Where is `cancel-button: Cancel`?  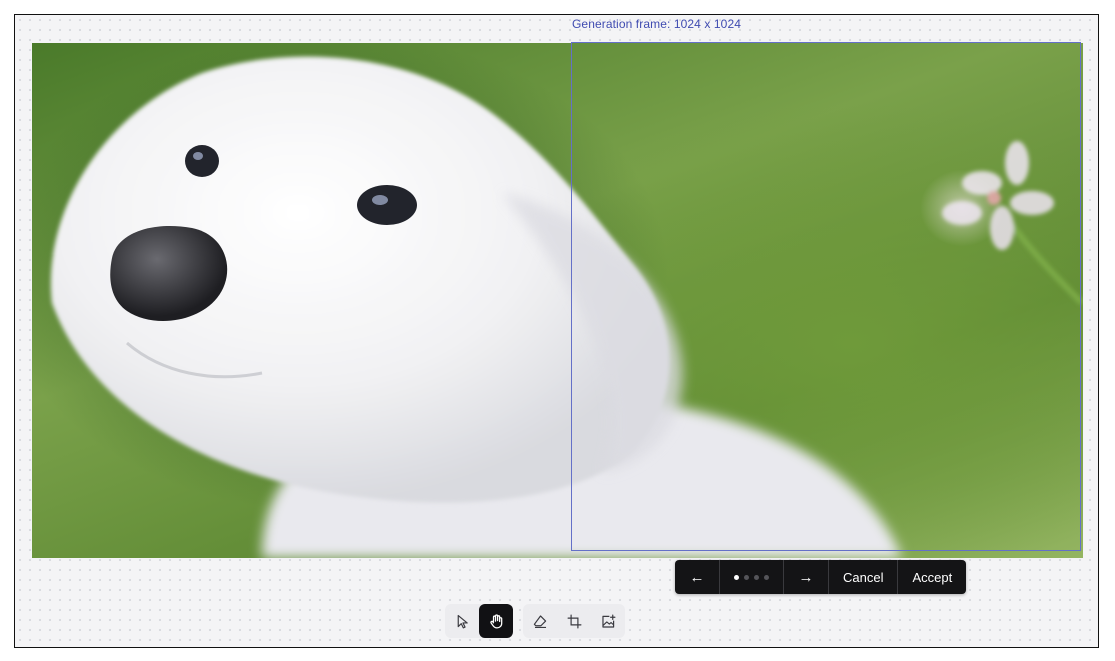 cancel-button: Cancel is located at coordinates (864, 577).